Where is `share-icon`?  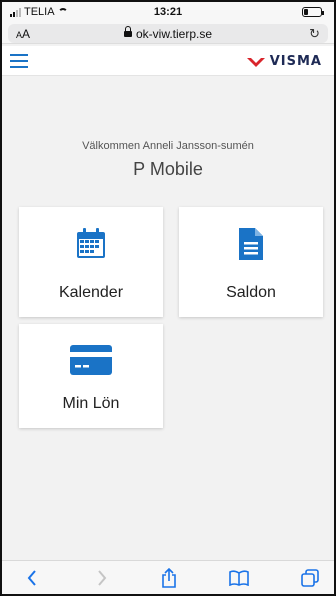 share-icon is located at coordinates (169, 578).